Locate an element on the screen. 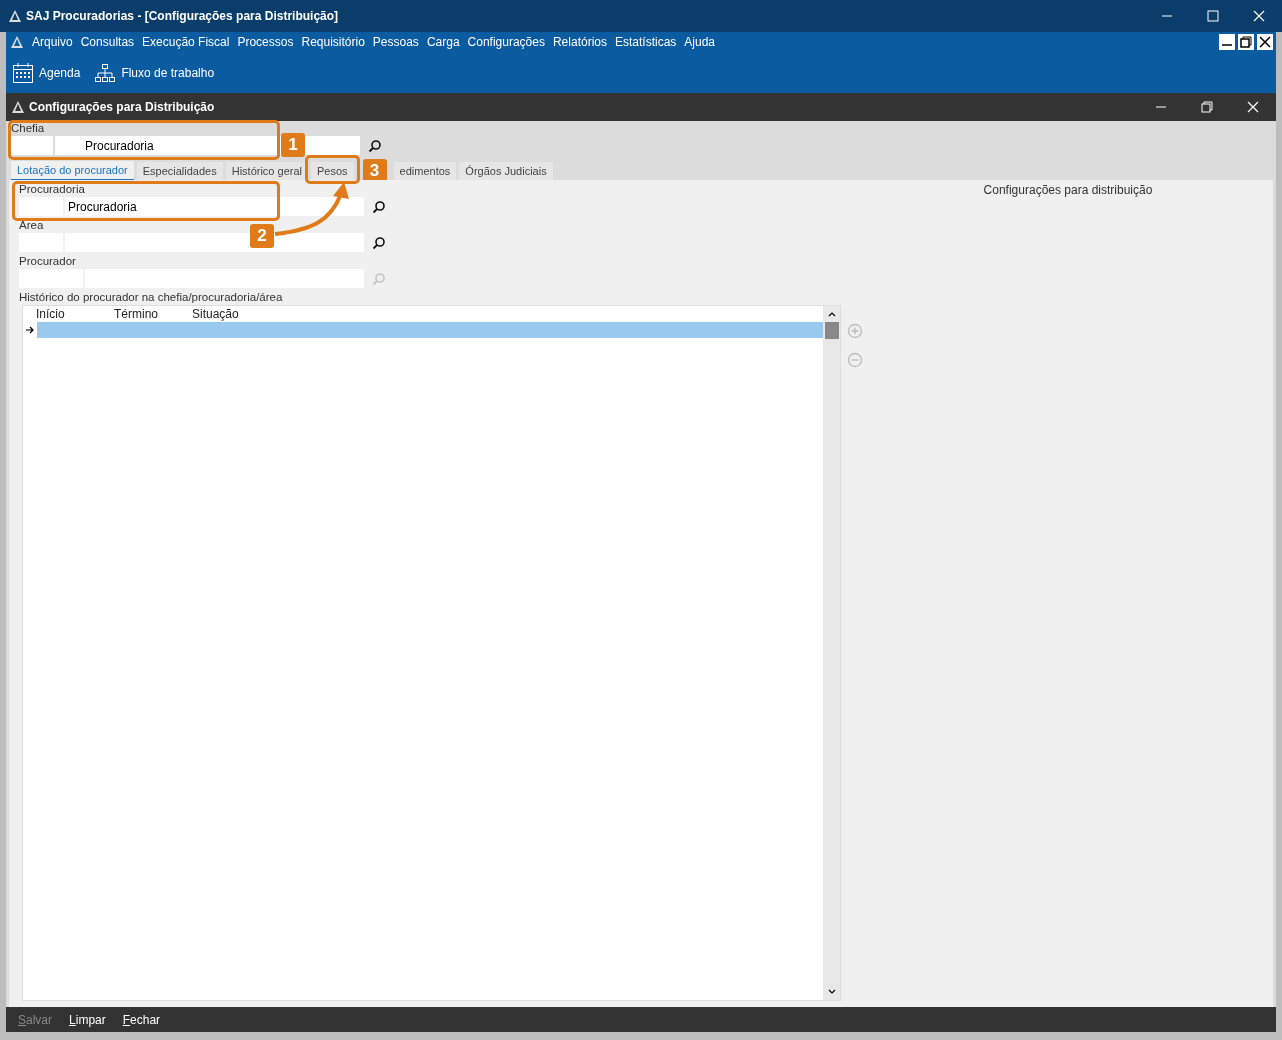 The width and height of the screenshot is (1282, 1040). tab: Especialidades is located at coordinates (179, 171).